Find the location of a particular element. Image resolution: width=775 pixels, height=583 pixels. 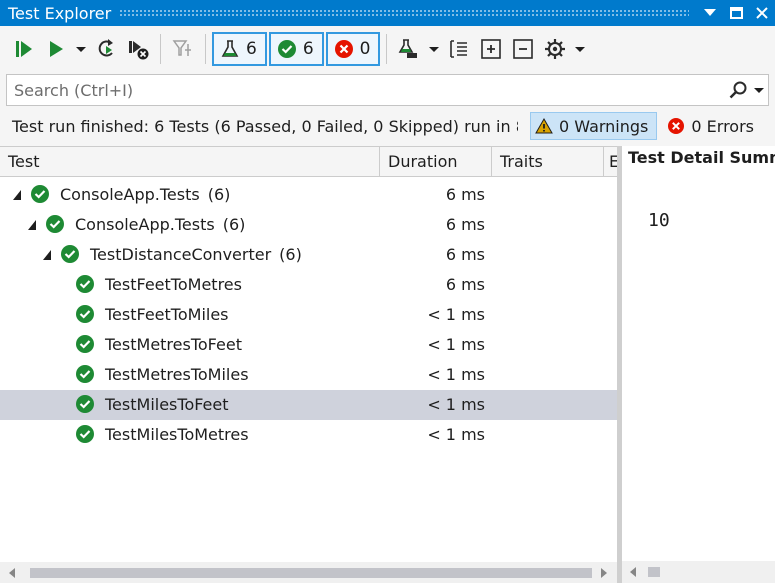

maximize-icon is located at coordinates (736, 13).